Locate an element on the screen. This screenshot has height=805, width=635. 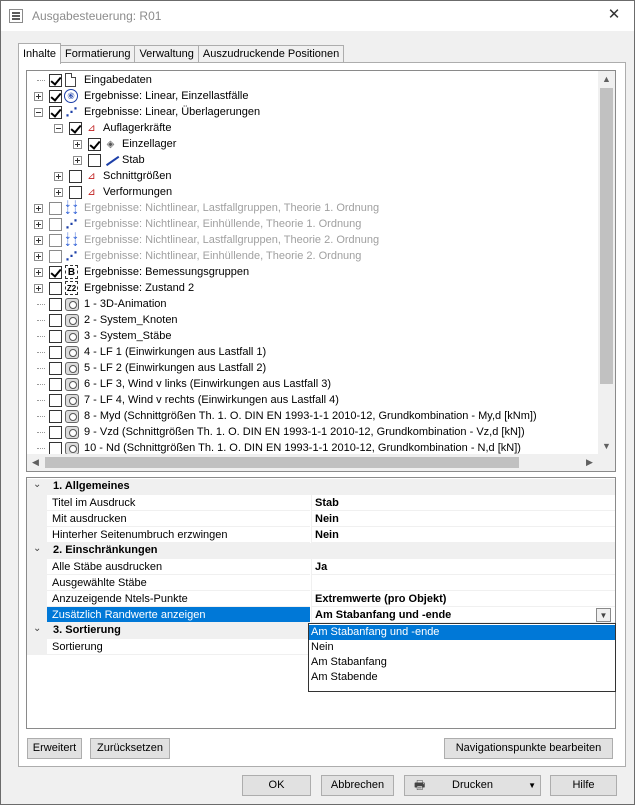
prop-alle-staebe: Alle Stäbe ausdrucken Ja is located at coordinates (321, 567).